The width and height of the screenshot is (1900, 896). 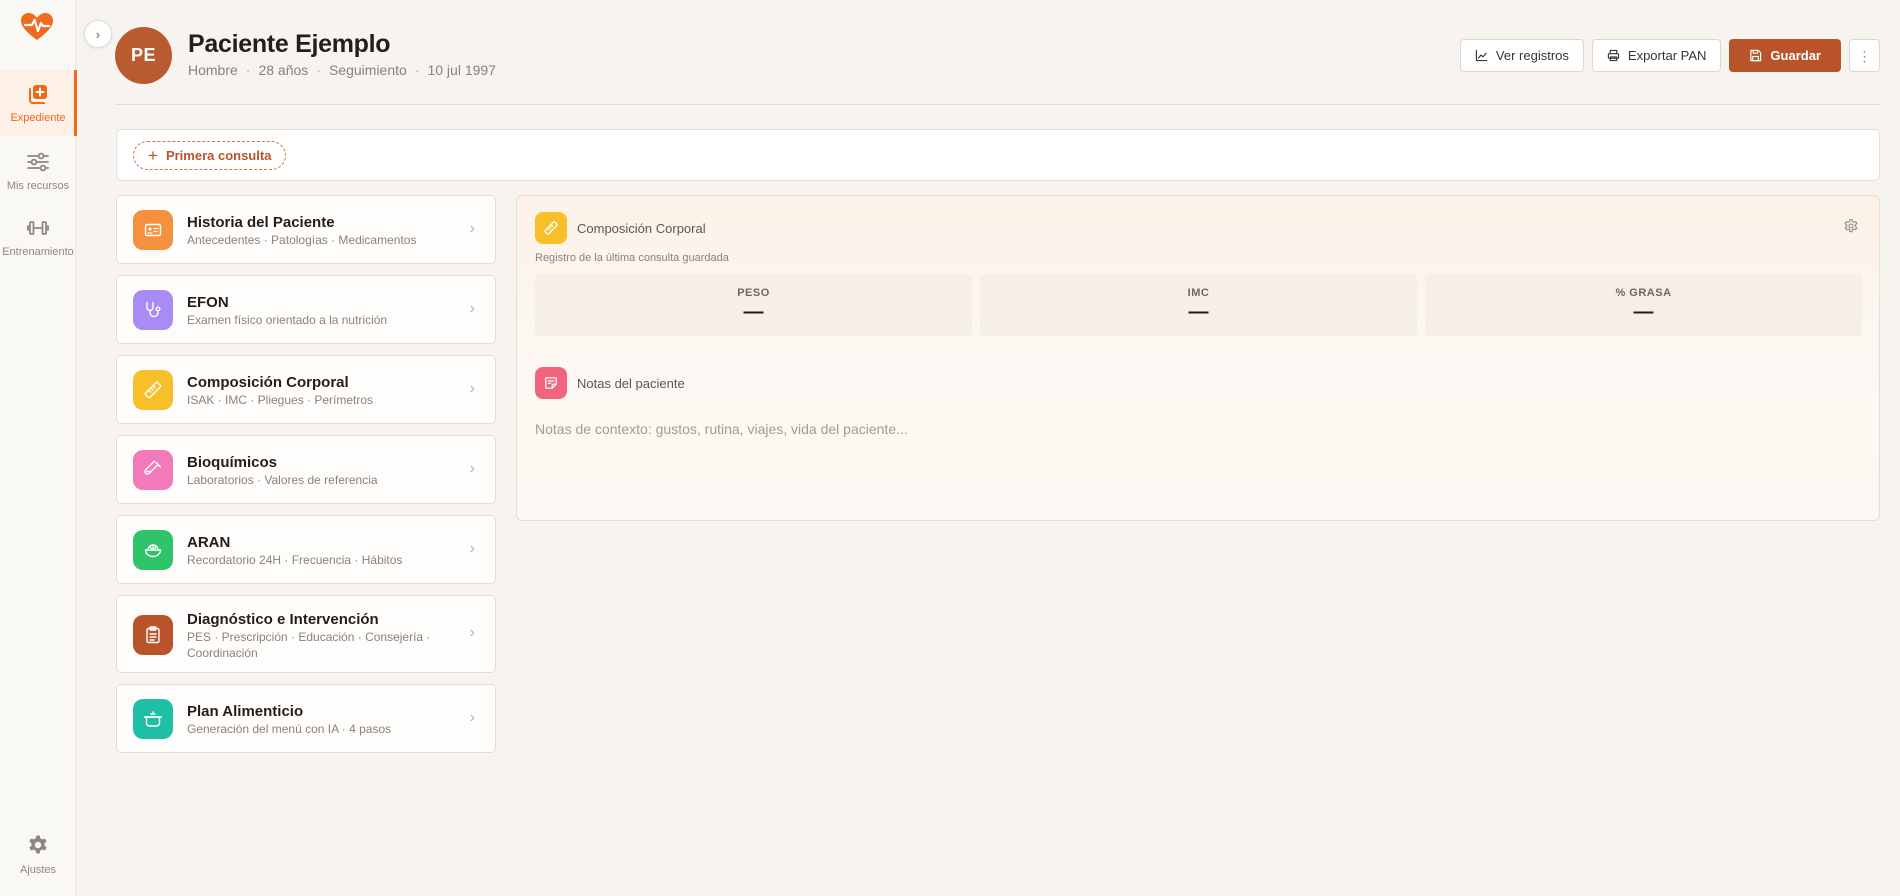 I want to click on save-icon, so click(x=1756, y=55).